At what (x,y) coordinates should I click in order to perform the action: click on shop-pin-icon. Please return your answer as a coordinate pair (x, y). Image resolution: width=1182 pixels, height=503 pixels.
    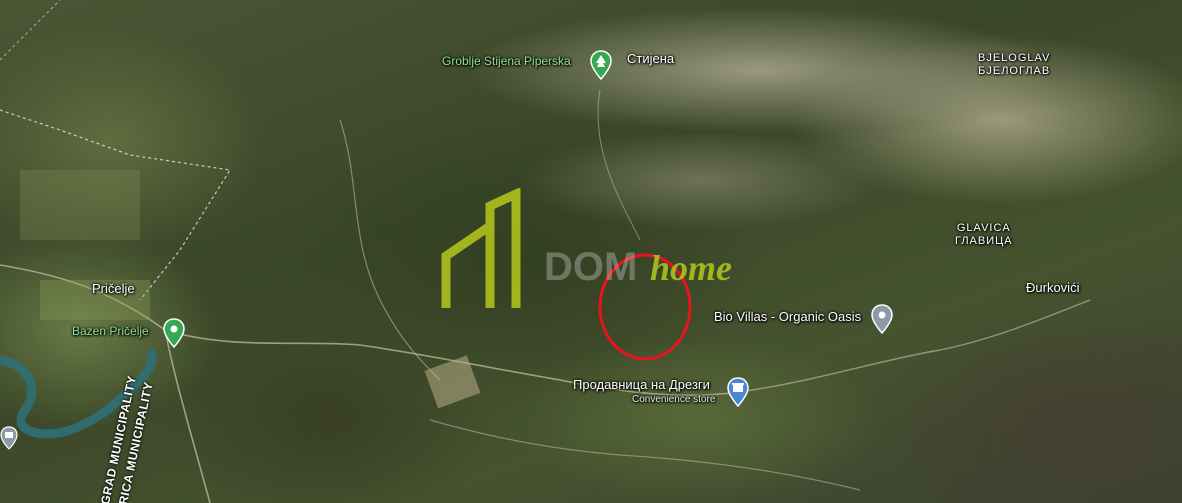
    Looking at the image, I should click on (738, 392).